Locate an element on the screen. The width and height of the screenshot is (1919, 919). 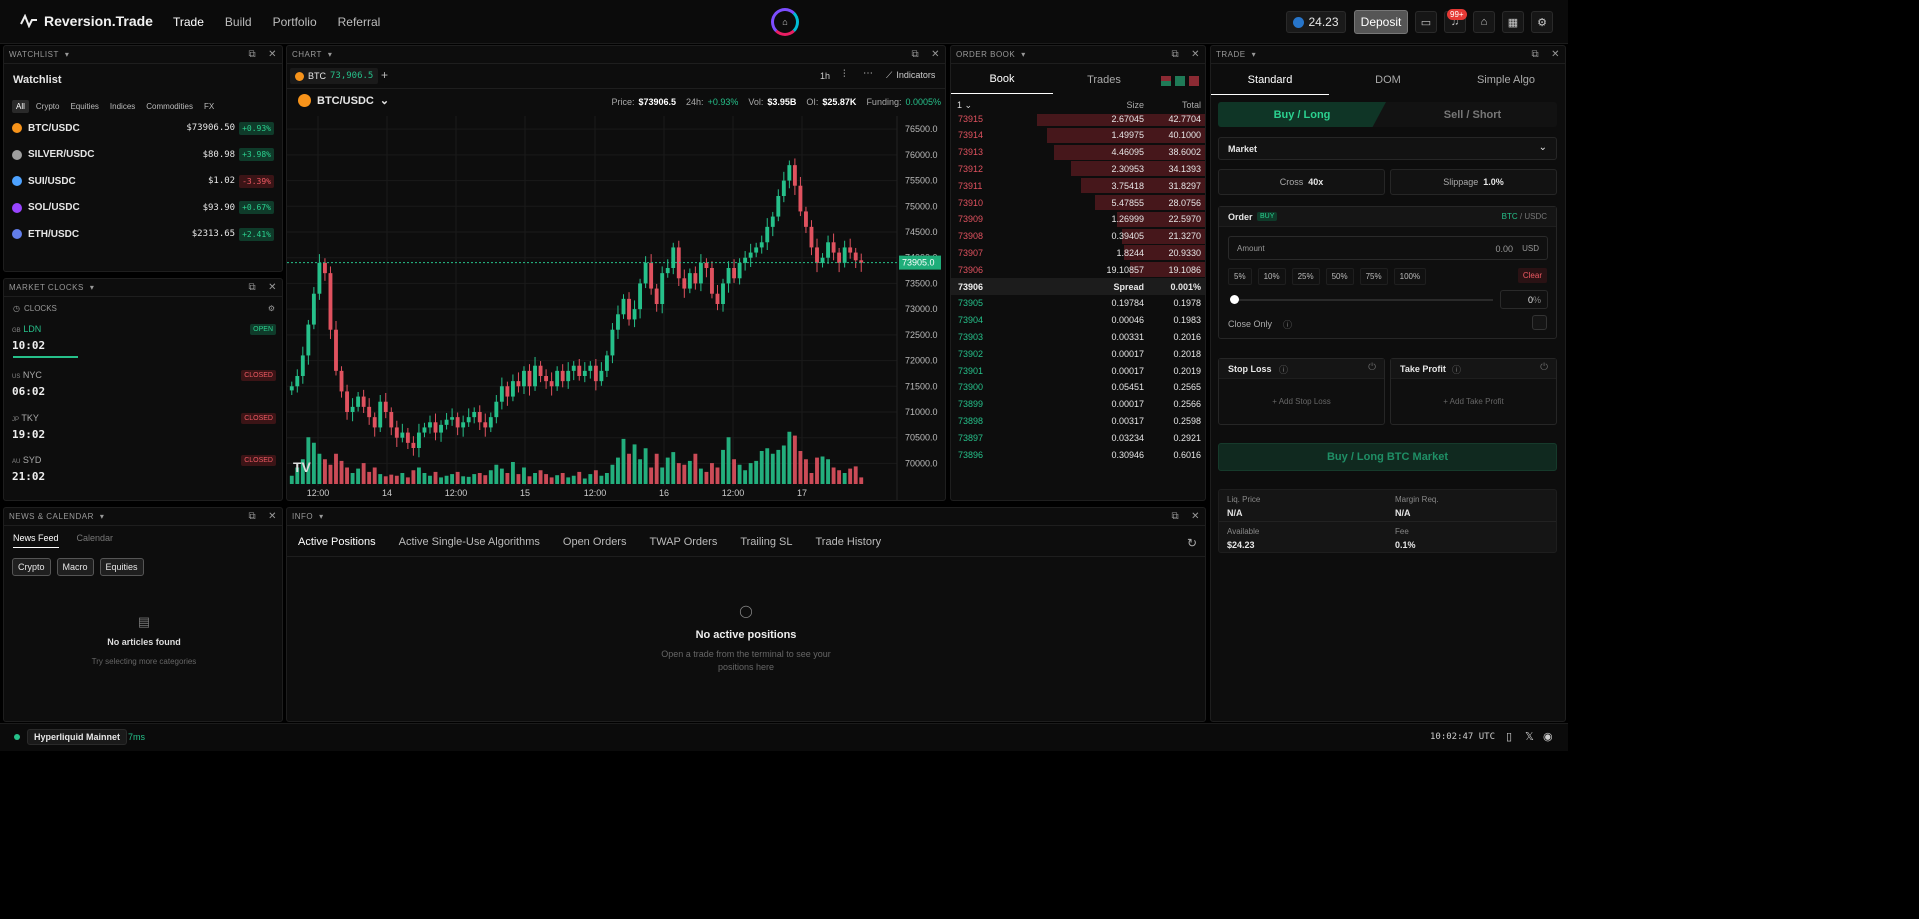
add-stop-loss-button: + Add Stop Loss is located at coordinates (1301, 401).